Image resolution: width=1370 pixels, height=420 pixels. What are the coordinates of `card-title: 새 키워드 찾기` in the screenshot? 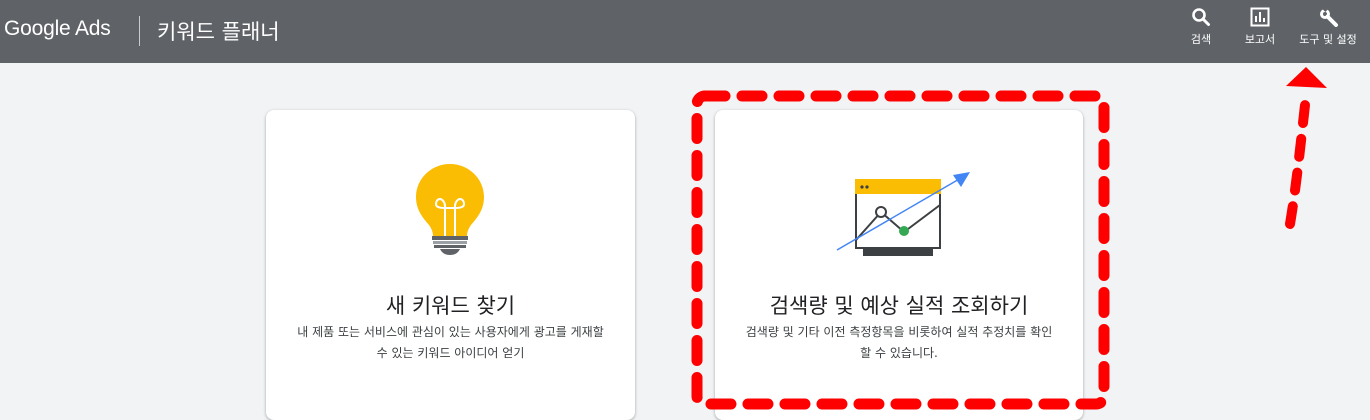 It's located at (450, 306).